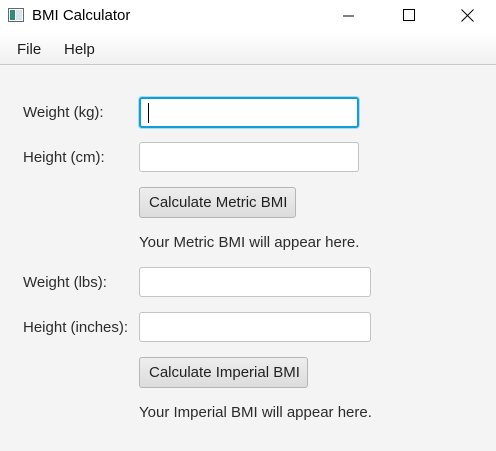 The image size is (496, 451). What do you see at coordinates (64, 157) in the screenshot?
I see `metric-height-label: Height (cm):` at bounding box center [64, 157].